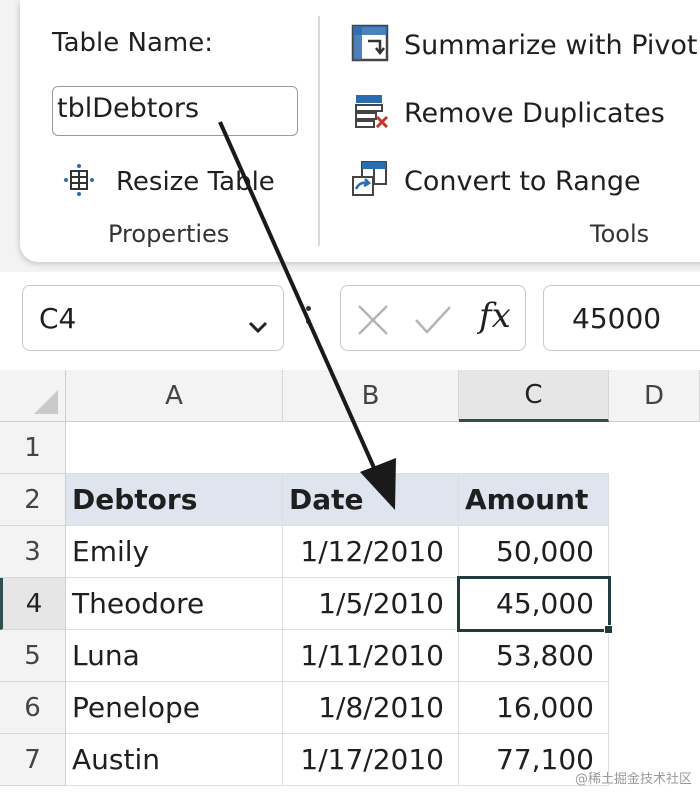 This screenshot has width=700, height=793. What do you see at coordinates (495, 316) in the screenshot?
I see `insert-function-icon: fx` at bounding box center [495, 316].